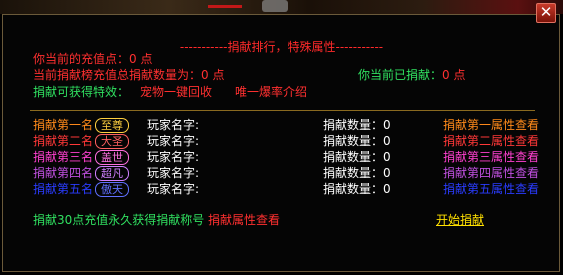  What do you see at coordinates (282, 110) in the screenshot?
I see `divider` at bounding box center [282, 110].